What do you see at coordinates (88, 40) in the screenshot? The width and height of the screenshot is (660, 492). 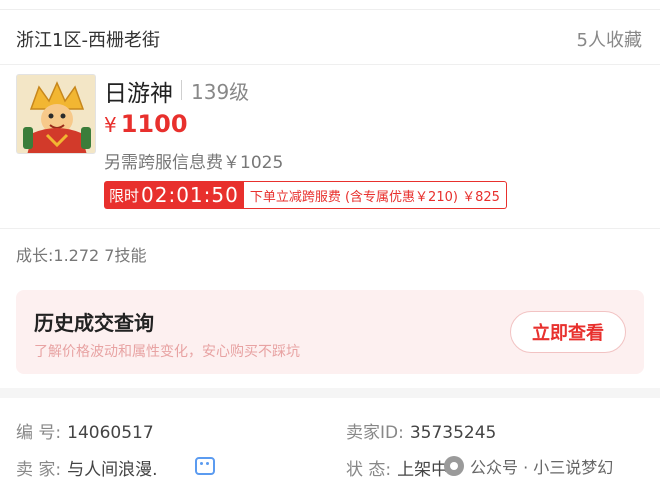 I see `server-name: 浙江1区-西栅老街` at bounding box center [88, 40].